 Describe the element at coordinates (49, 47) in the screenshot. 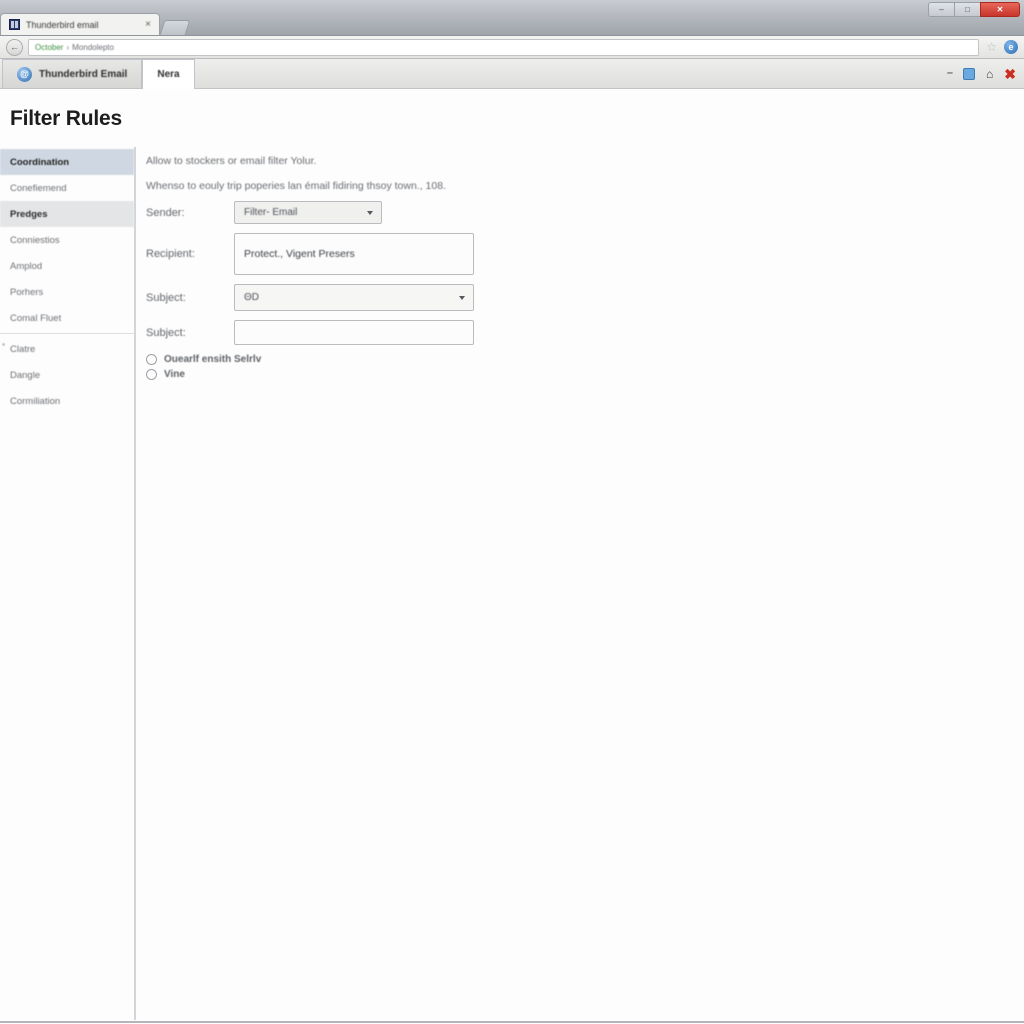

I see `url-secure-text: October` at that location.